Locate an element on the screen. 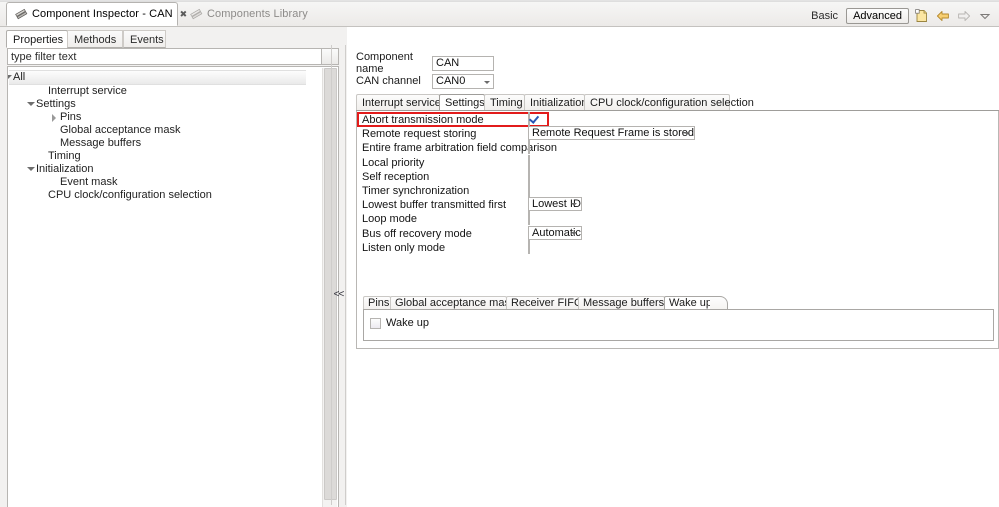  tree-item-settings: Settings is located at coordinates (165, 104).